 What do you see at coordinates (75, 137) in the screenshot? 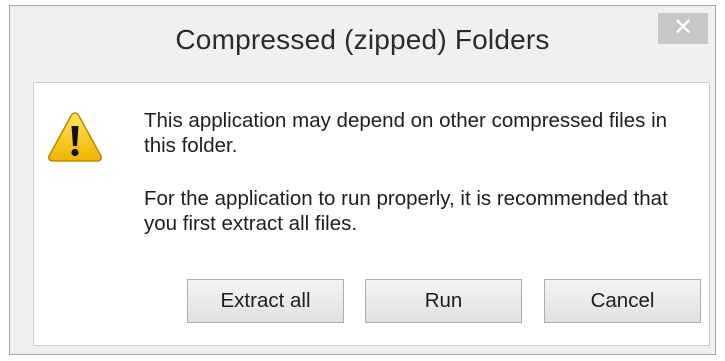
I see `warning-icon` at bounding box center [75, 137].